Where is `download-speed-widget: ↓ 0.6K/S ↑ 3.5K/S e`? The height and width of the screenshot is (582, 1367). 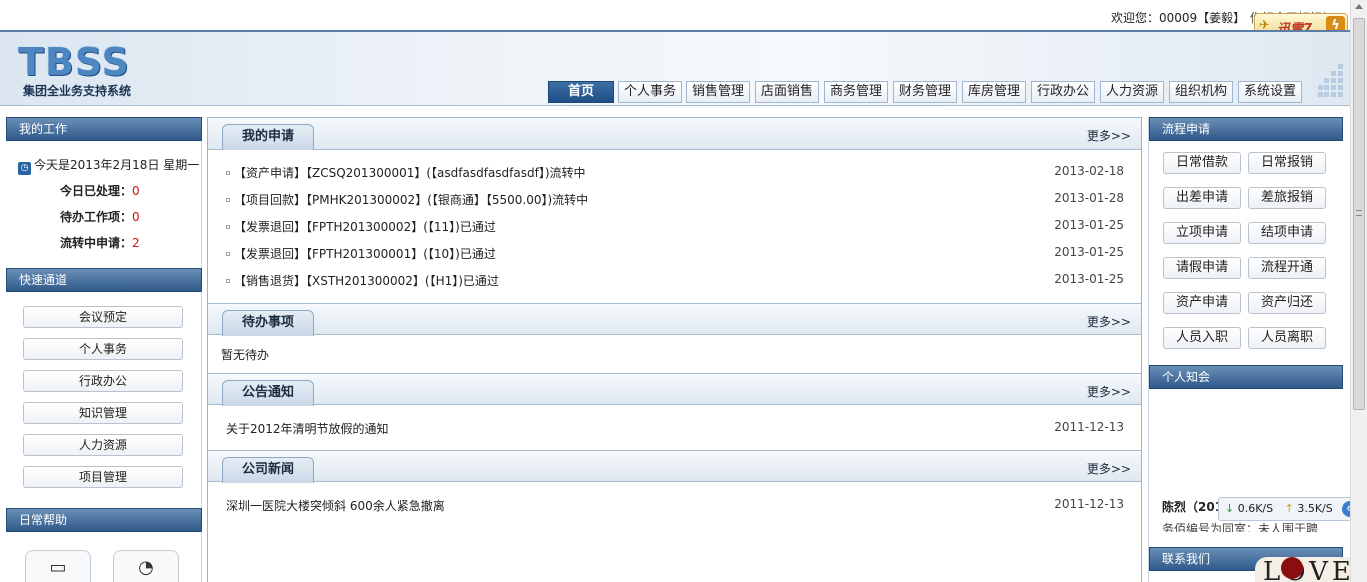
download-speed-widget: ↓ 0.6K/S ↑ 3.5K/S e is located at coordinates (1290, 509).